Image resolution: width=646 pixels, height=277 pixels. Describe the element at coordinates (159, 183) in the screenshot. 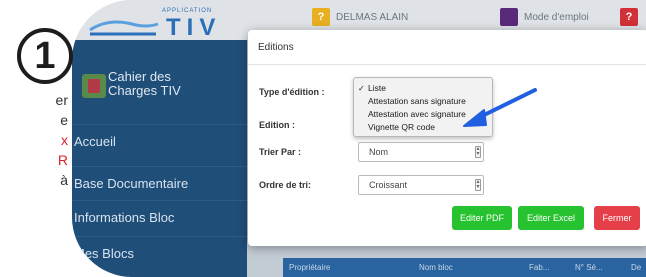

I see `sidebar-item-base-documentaire: Base Documentaire` at that location.